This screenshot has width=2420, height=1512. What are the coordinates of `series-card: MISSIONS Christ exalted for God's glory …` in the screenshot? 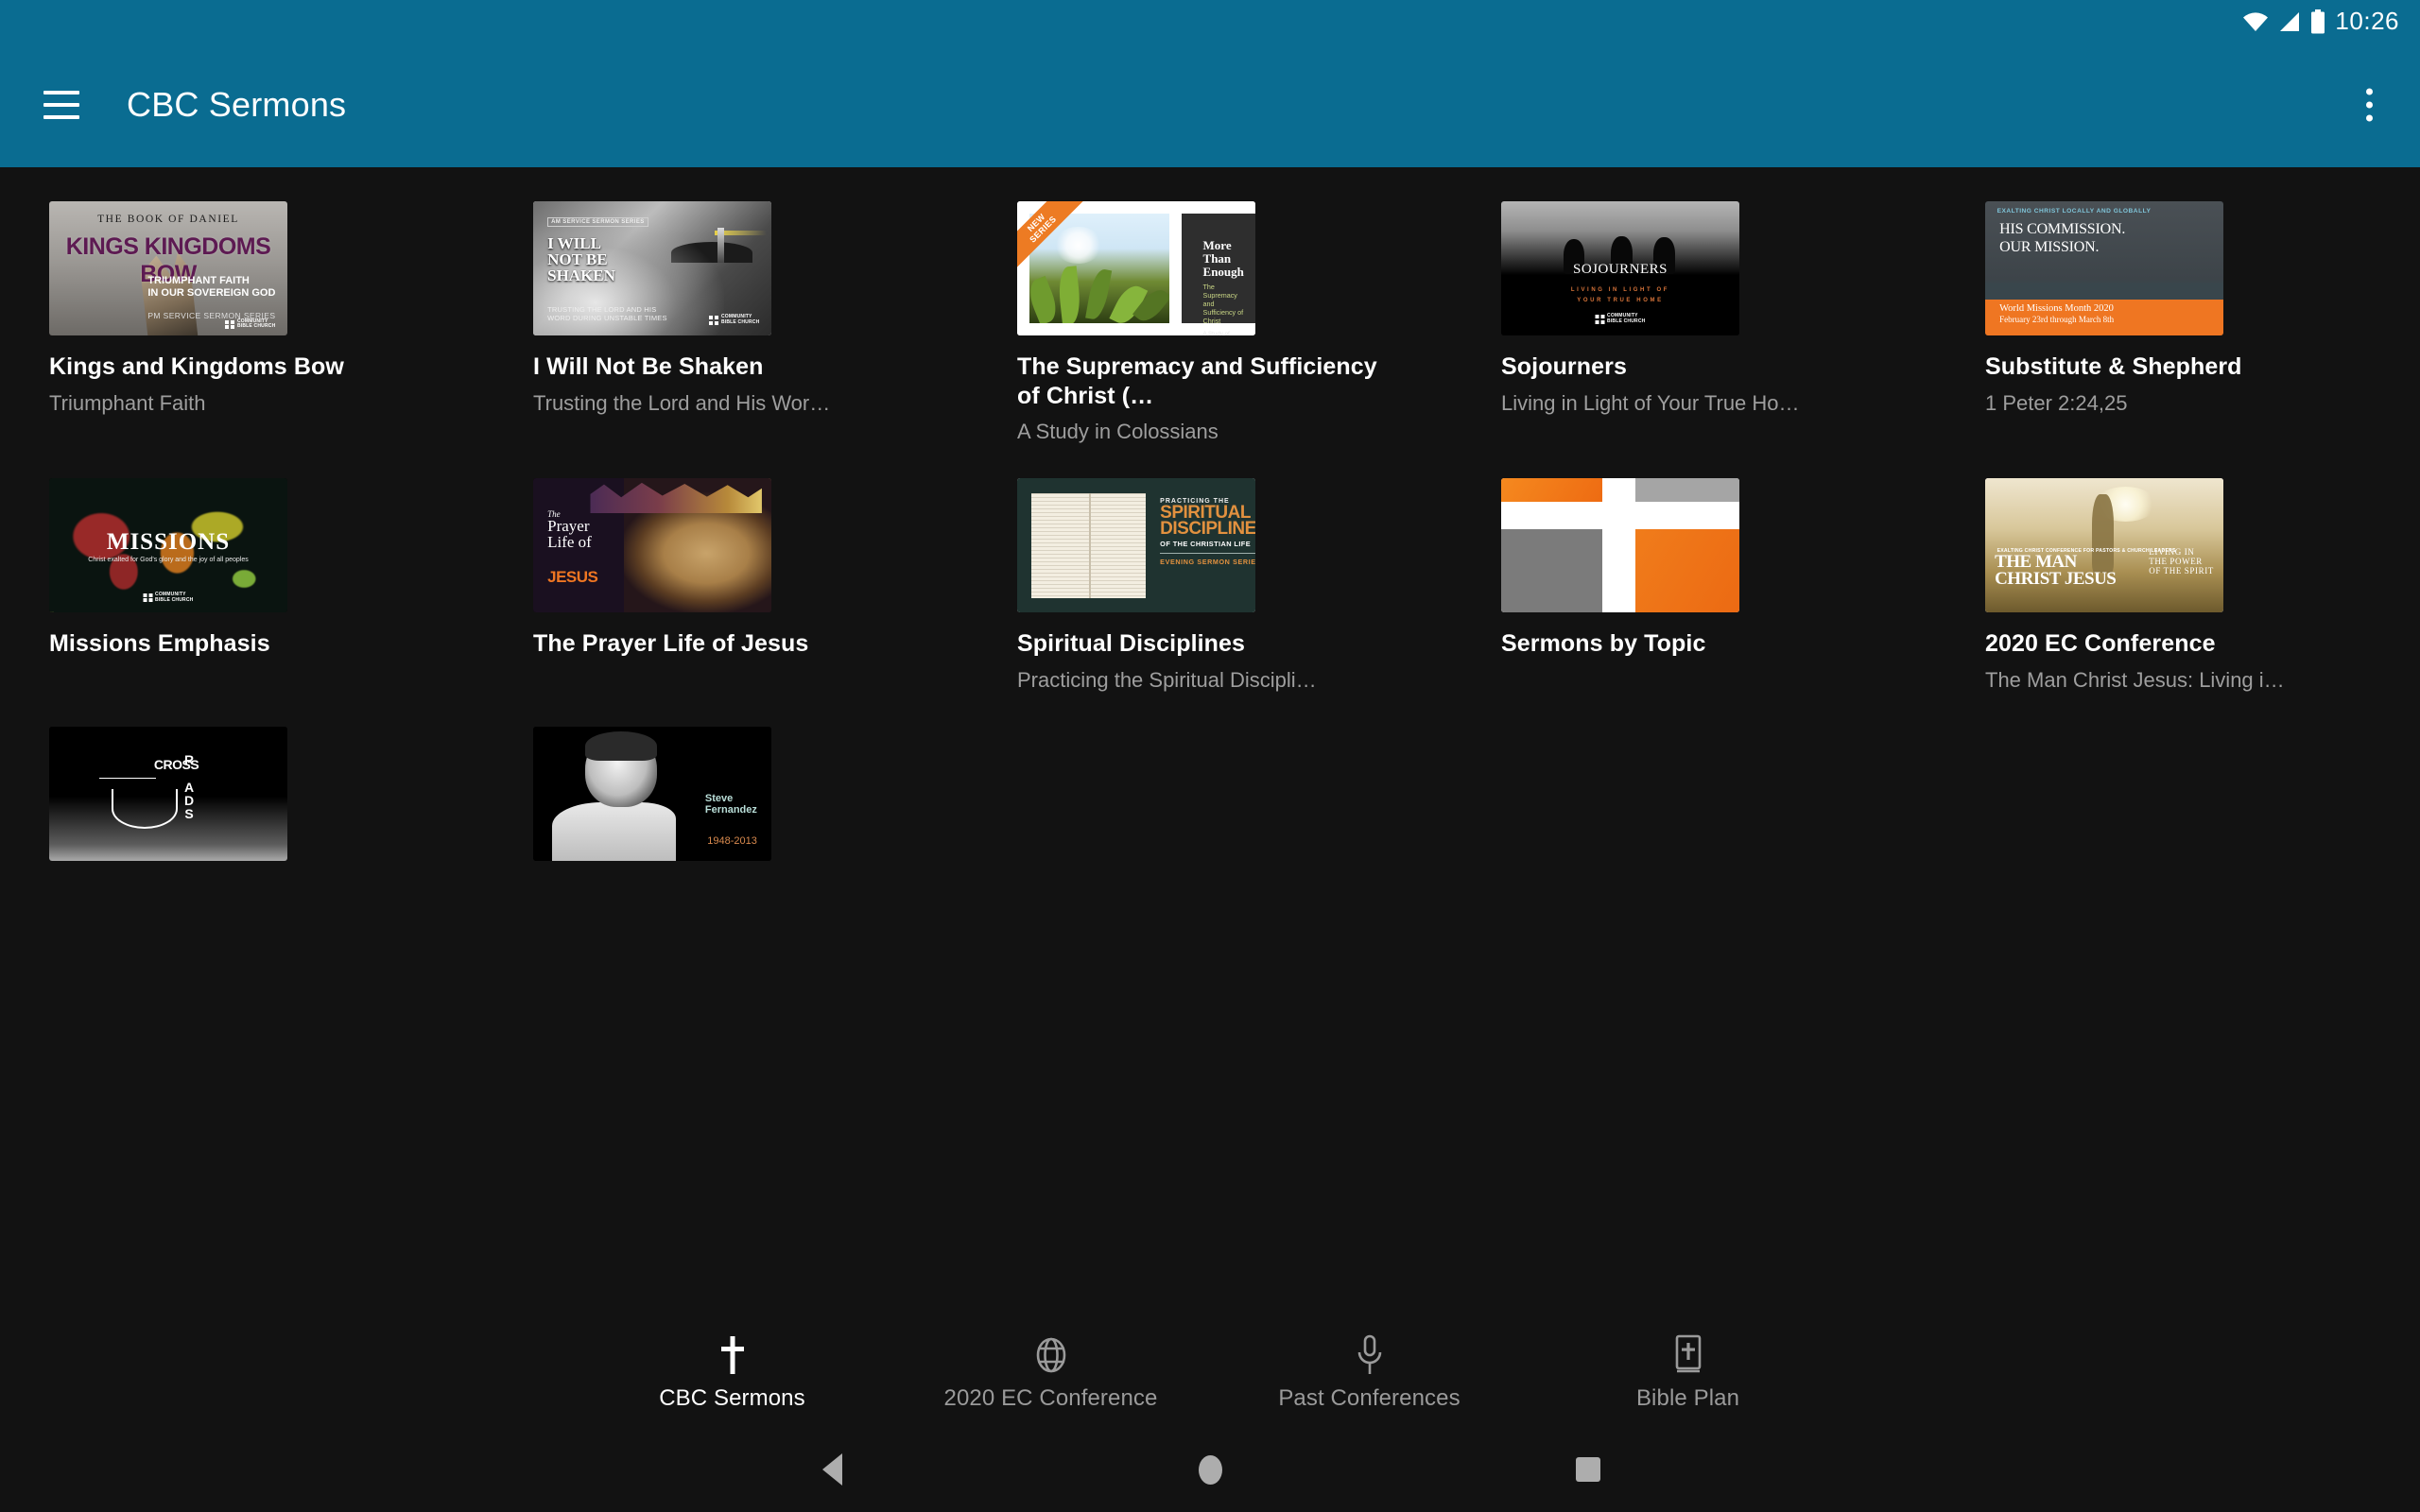 It's located at (242, 585).